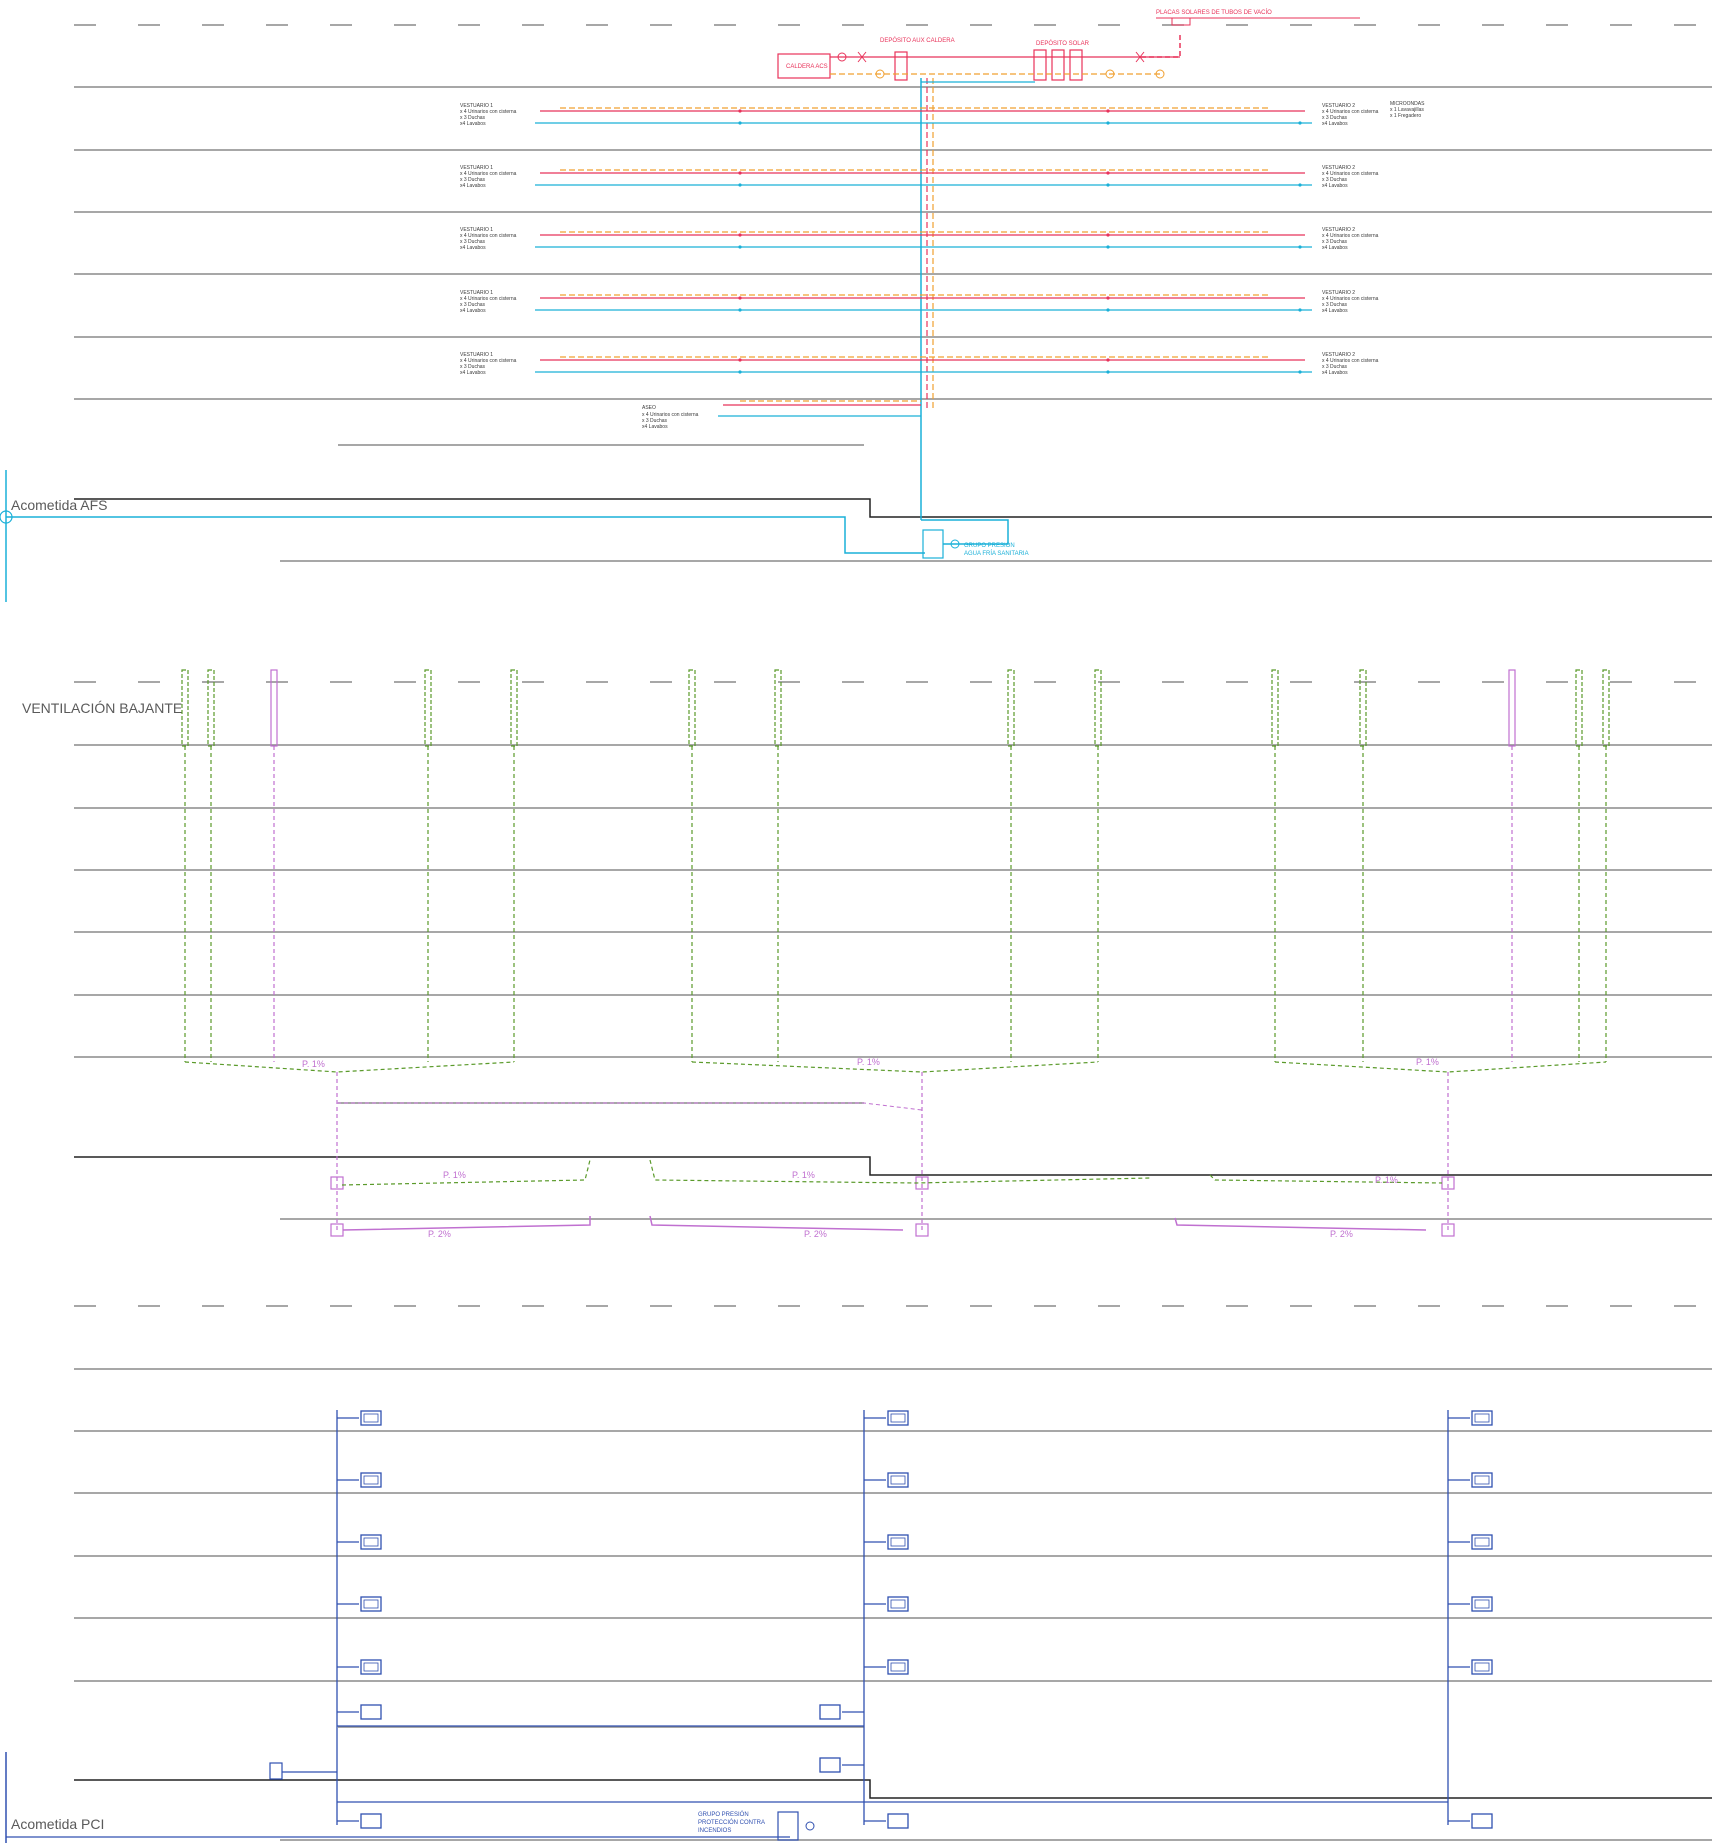 The width and height of the screenshot is (1716, 1843). Describe the element at coordinates (1063, 43) in the screenshot. I see `solar-tank-label: DEPÓSITO SOLAR` at that location.